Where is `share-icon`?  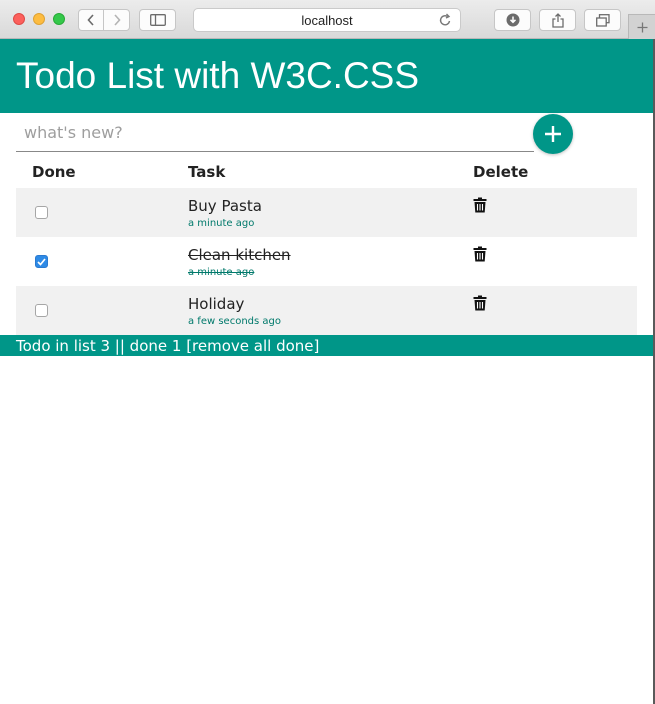 share-icon is located at coordinates (557, 20).